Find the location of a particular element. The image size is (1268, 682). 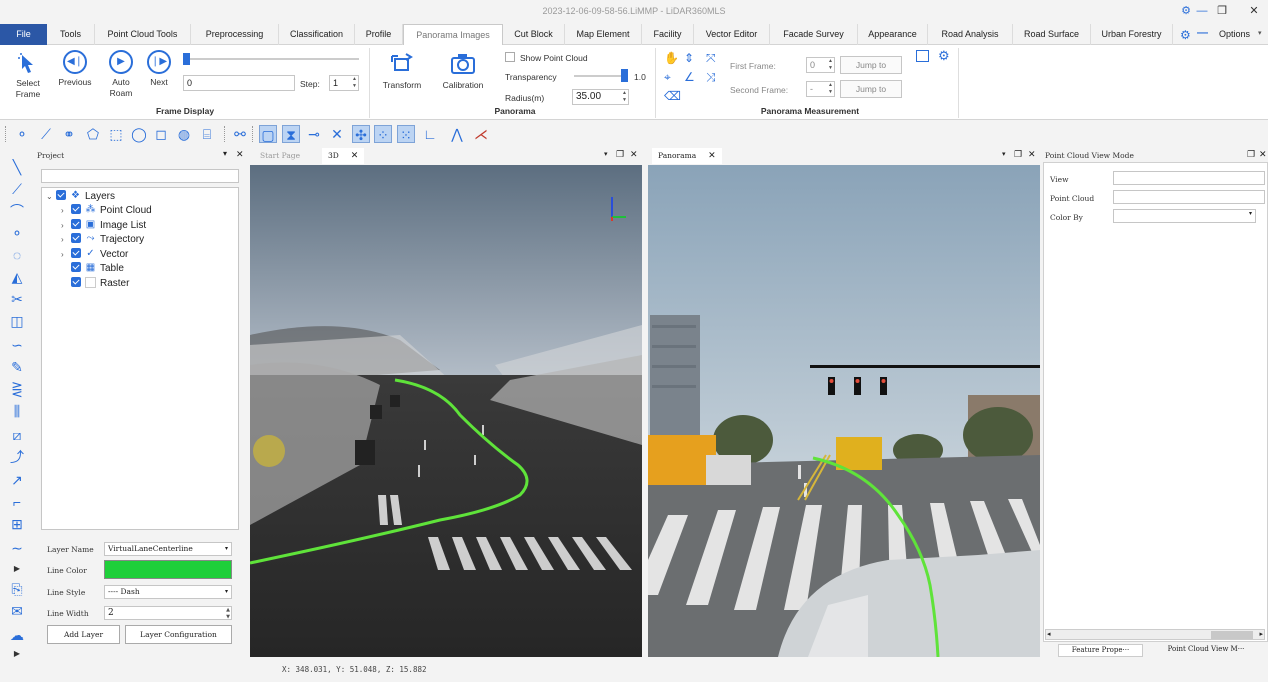

jump-to-second-button: Jump to is located at coordinates (871, 89).